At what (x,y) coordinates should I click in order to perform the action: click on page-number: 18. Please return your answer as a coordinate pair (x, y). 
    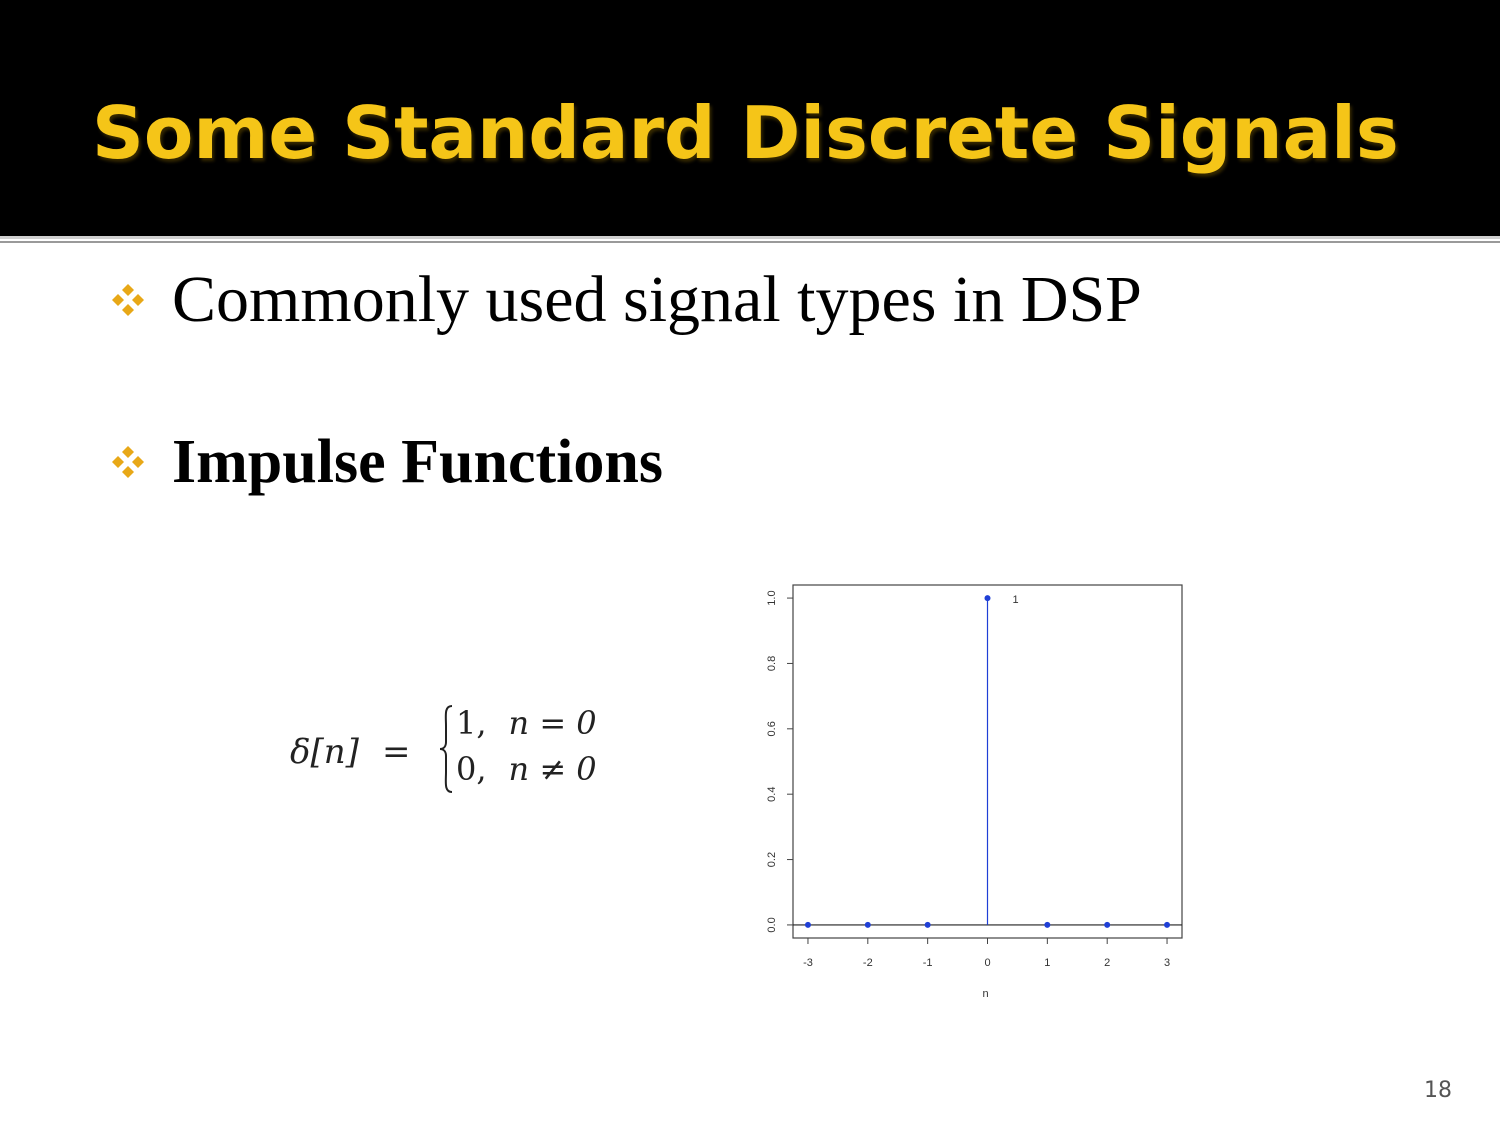
    Looking at the image, I should click on (1438, 1090).